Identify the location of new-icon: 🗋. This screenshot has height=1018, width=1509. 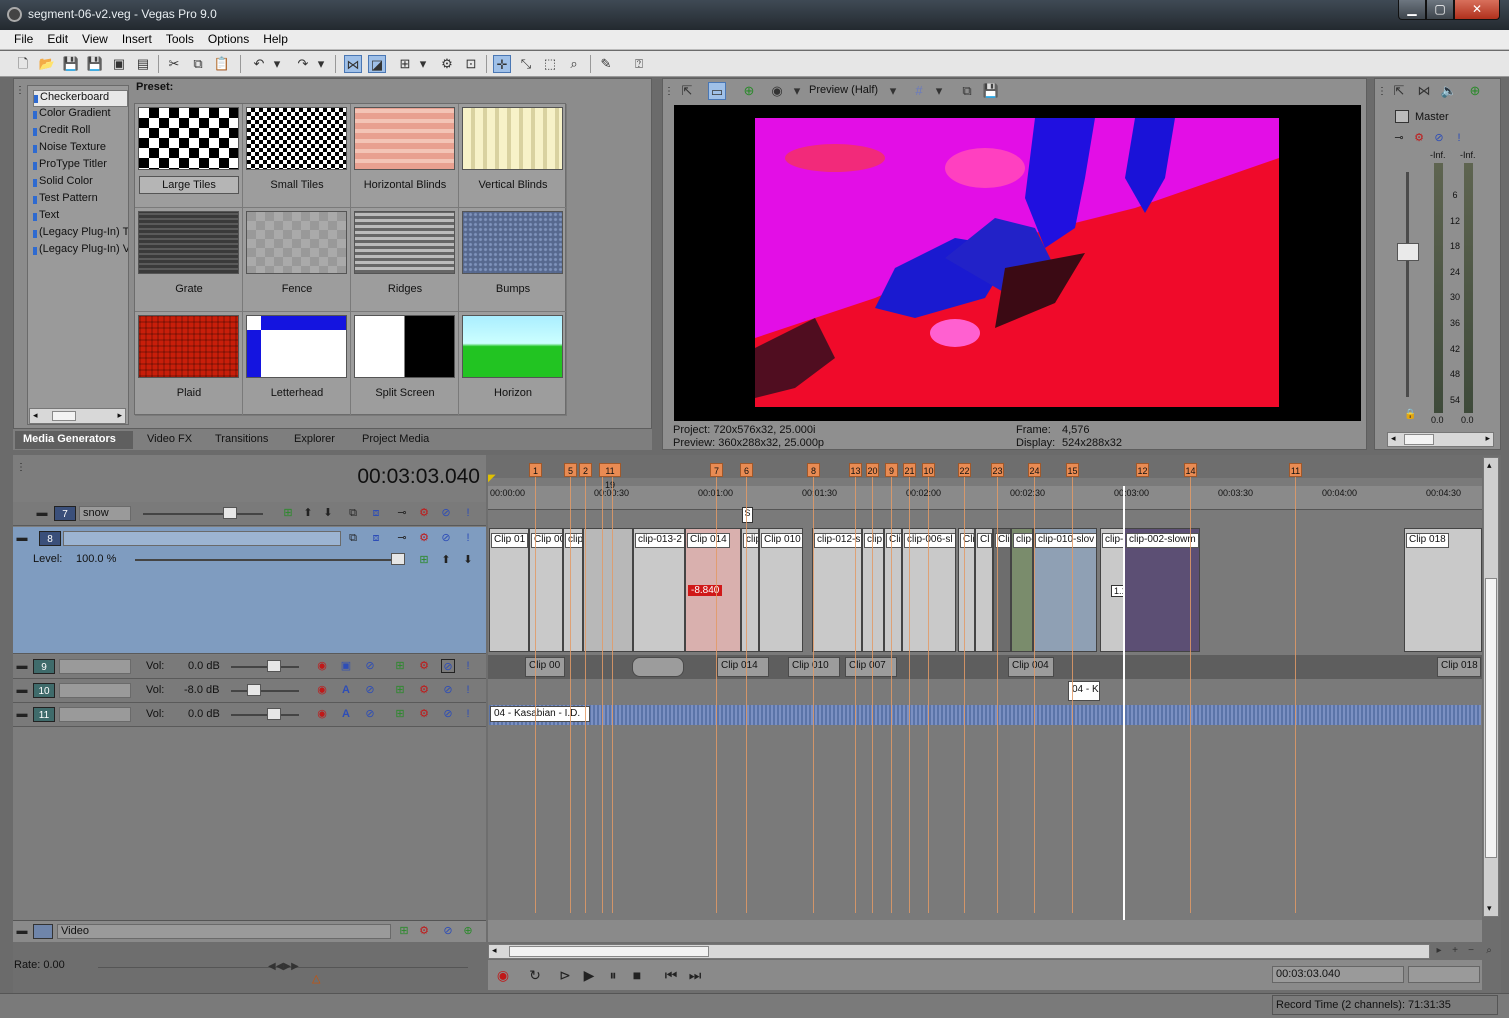
(23, 64).